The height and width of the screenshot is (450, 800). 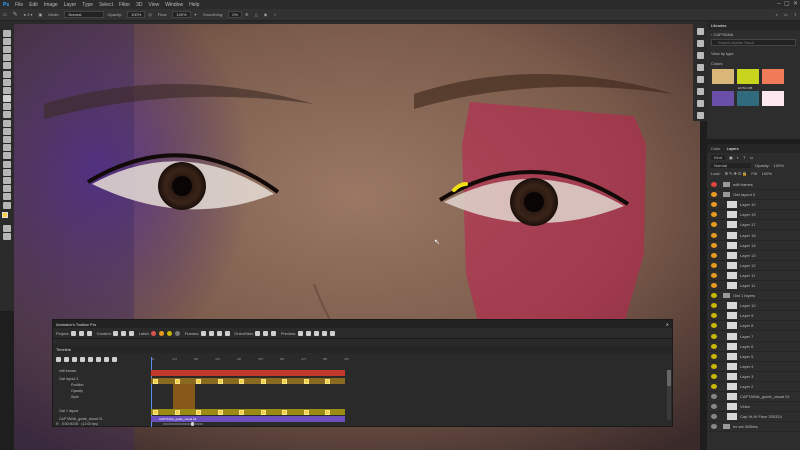 I want to click on layer-group-row: Owl 1 layers, so click(x=753, y=296).